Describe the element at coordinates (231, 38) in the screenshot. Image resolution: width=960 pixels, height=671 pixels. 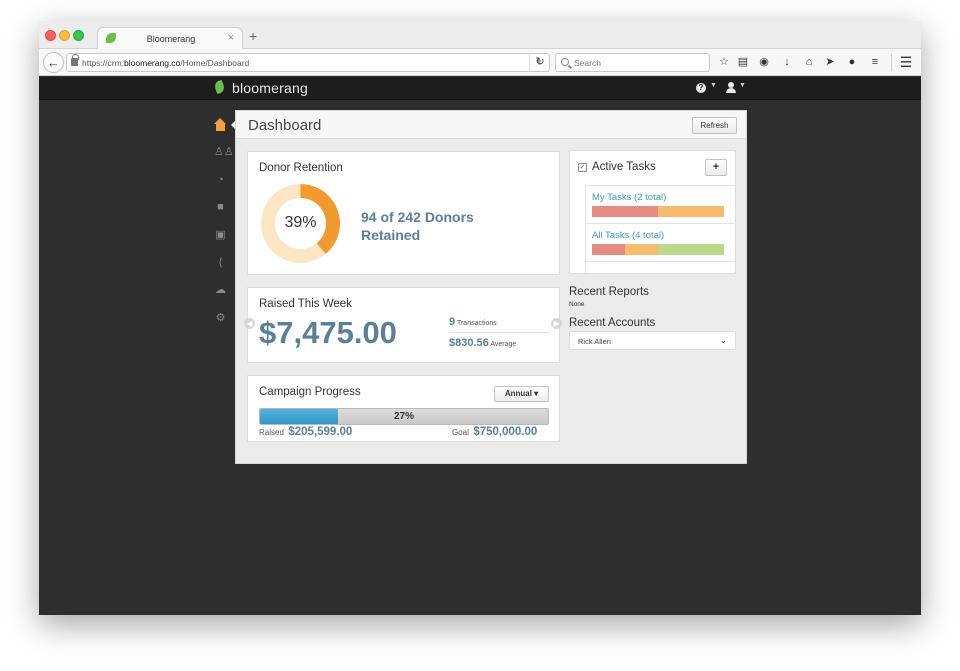
I see `tab-close-icon: ×` at that location.